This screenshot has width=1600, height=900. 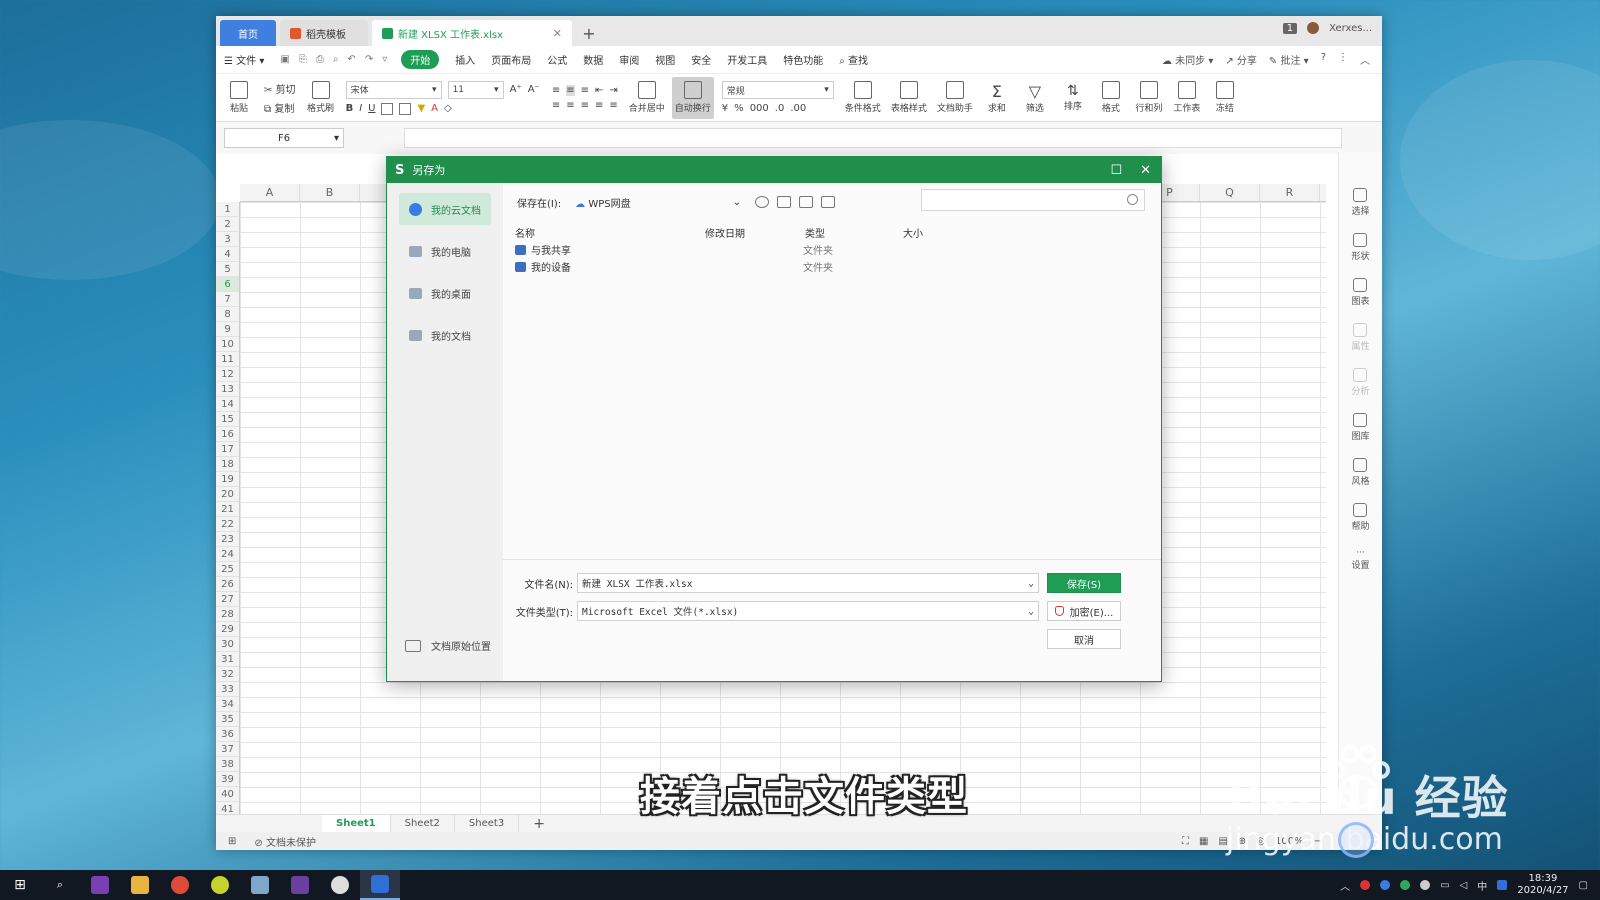 I want to click on align-middle-icon: ≡, so click(x=570, y=90).